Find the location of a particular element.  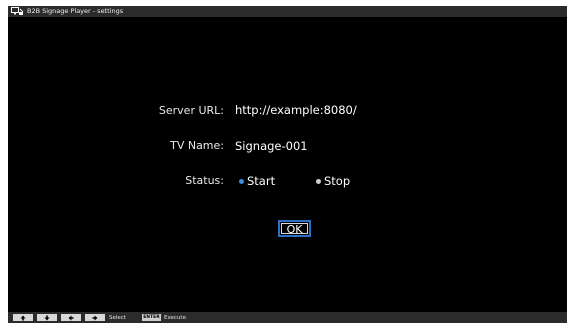

enter-key-badge: ENTER is located at coordinates (151, 317).